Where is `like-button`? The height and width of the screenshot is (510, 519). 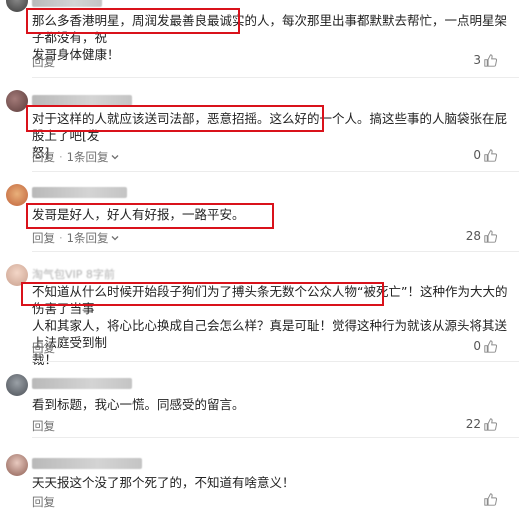 like-button is located at coordinates (489, 499).